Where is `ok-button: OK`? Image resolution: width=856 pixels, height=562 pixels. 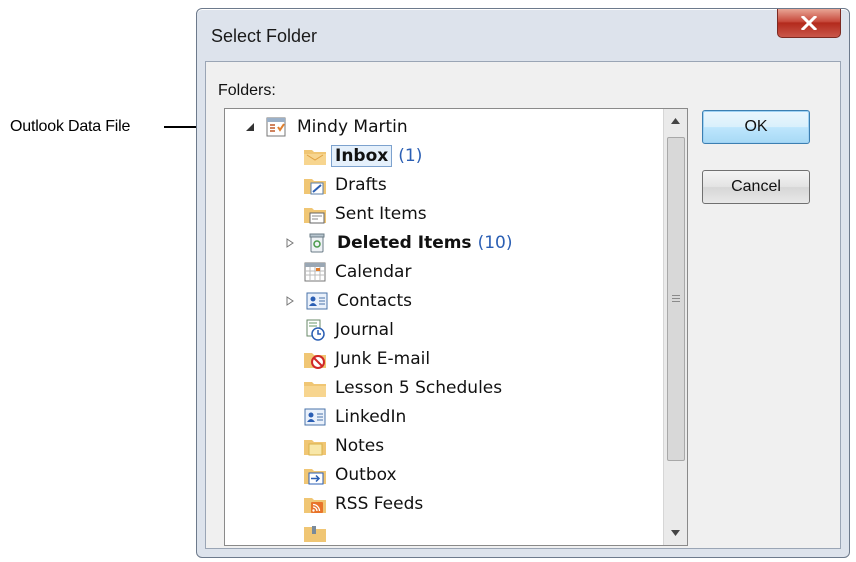
ok-button: OK is located at coordinates (756, 127).